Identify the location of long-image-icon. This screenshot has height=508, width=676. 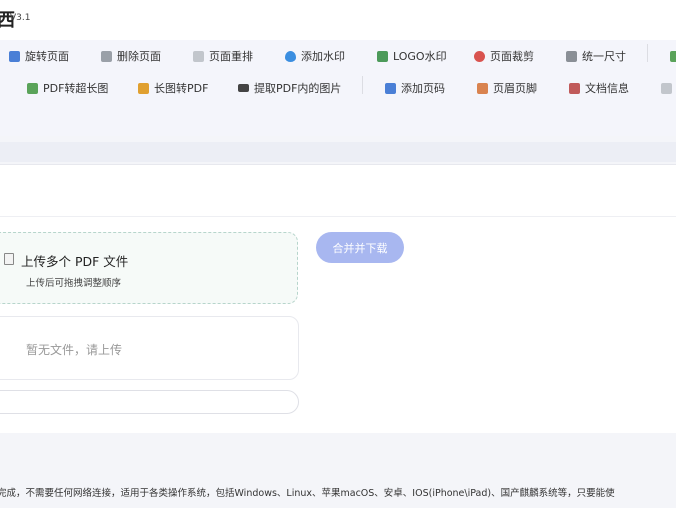
(143, 88).